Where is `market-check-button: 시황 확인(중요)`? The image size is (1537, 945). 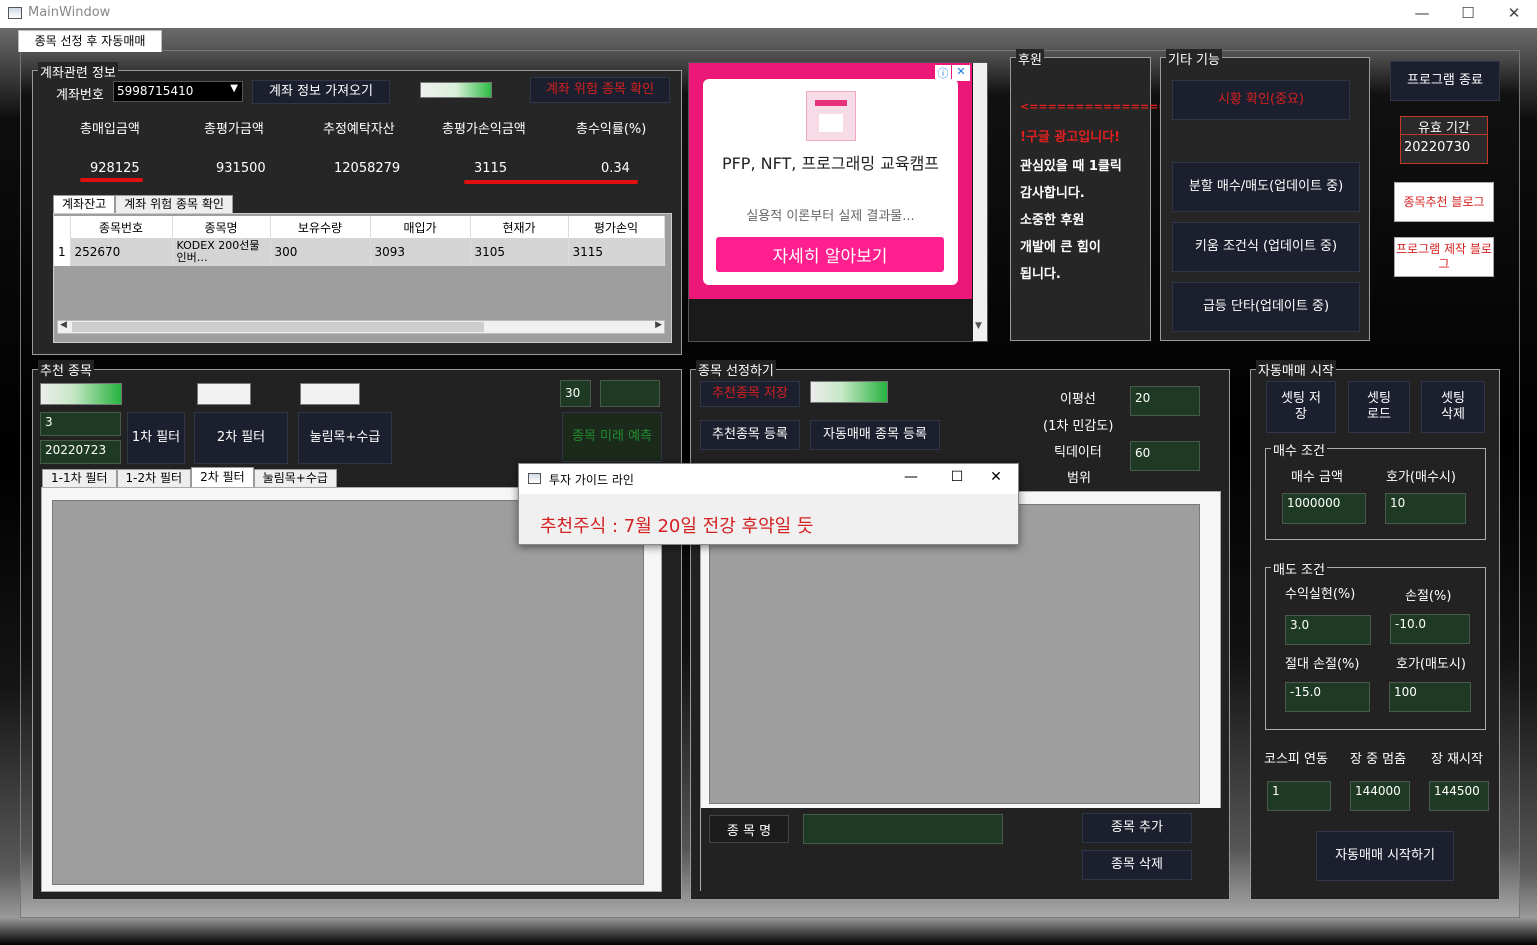
market-check-button: 시황 확인(중요) is located at coordinates (1261, 100).